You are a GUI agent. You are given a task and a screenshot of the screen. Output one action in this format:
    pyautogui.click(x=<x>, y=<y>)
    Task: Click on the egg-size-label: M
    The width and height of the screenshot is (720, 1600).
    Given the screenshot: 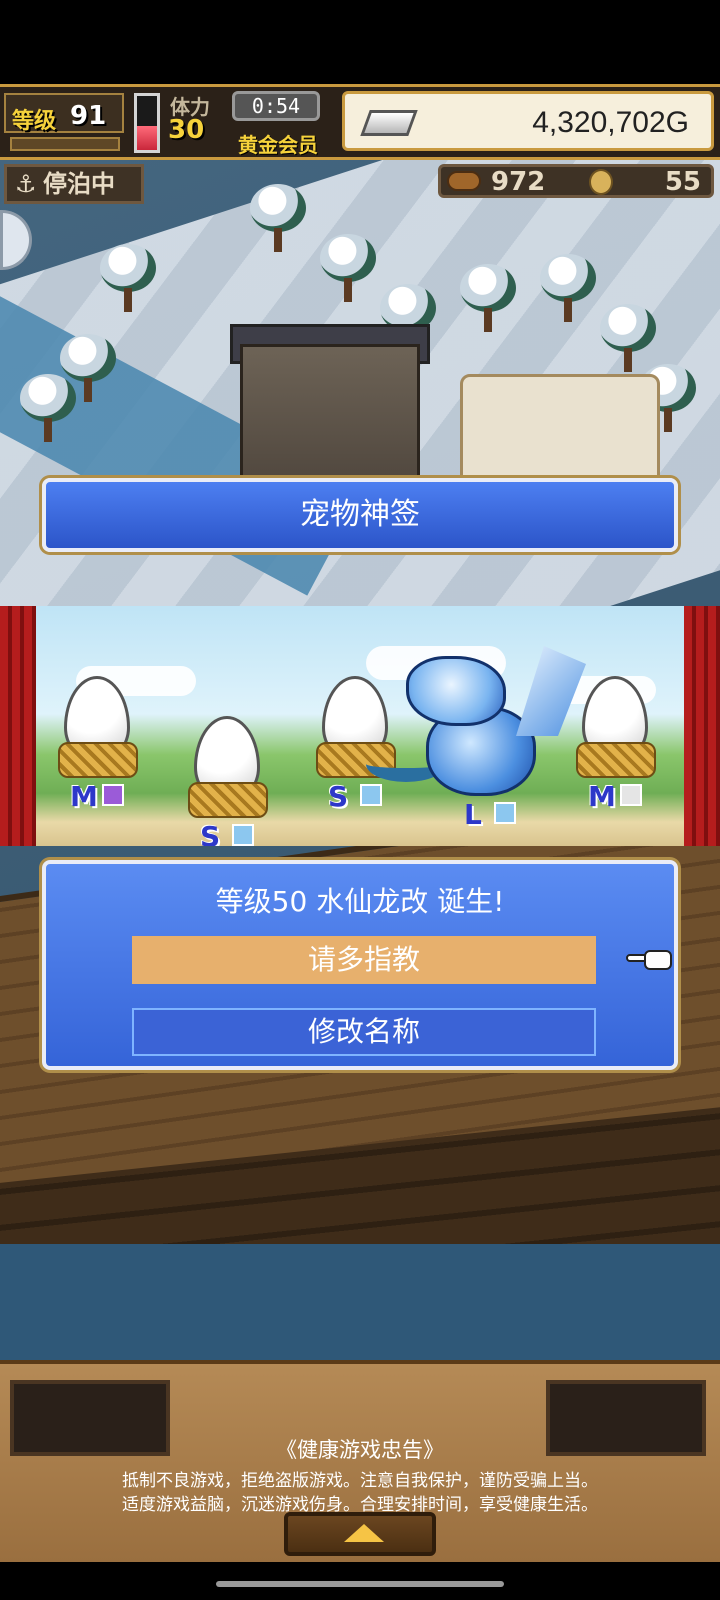 What is the action you would take?
    pyautogui.click(x=84, y=796)
    